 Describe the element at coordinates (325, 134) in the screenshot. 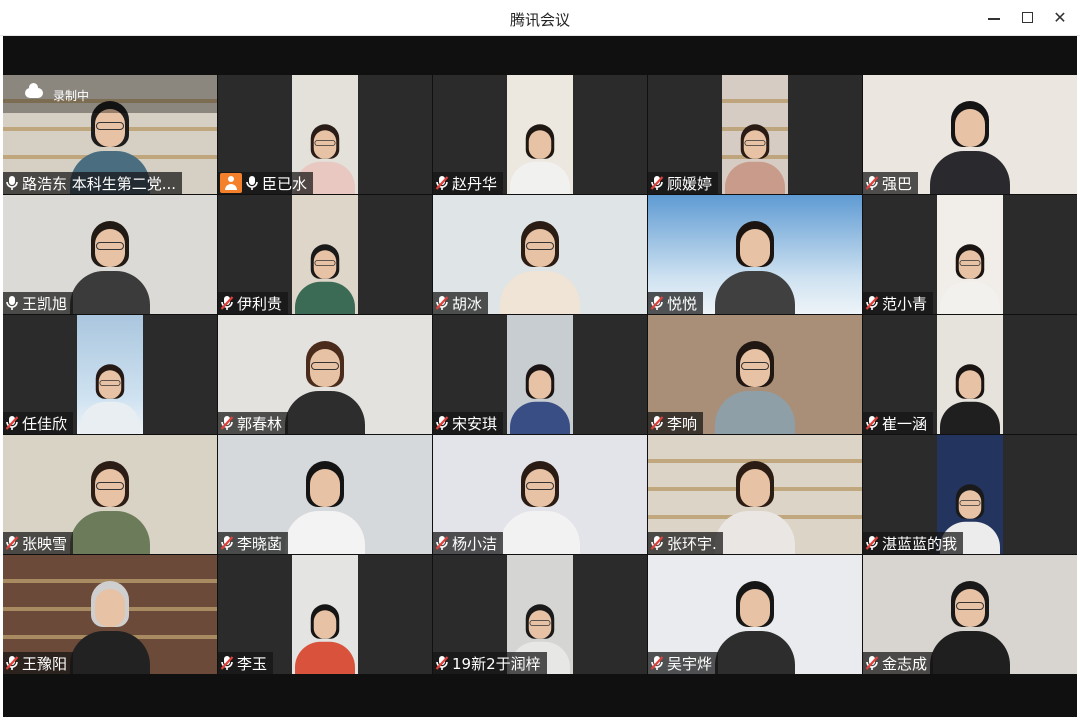

I see `participant-tile: 臣已水` at that location.